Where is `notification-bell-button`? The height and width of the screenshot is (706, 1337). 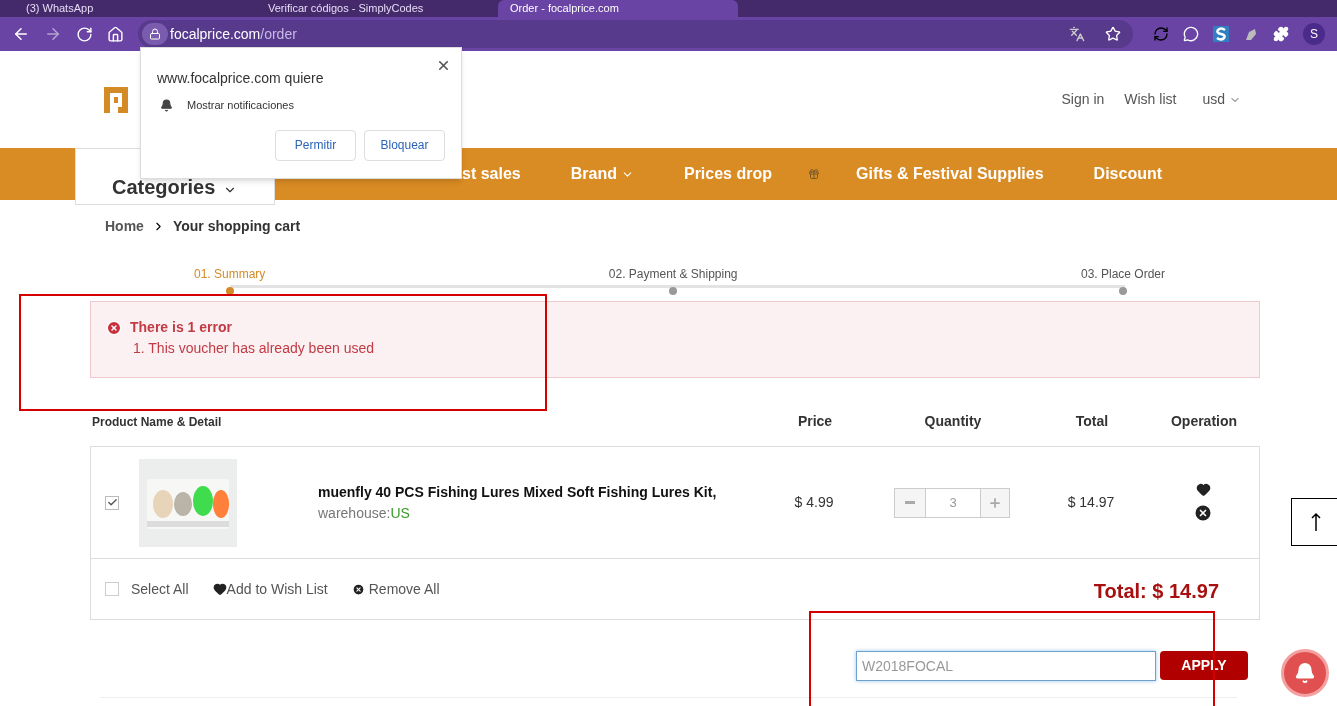
notification-bell-button is located at coordinates (1305, 673).